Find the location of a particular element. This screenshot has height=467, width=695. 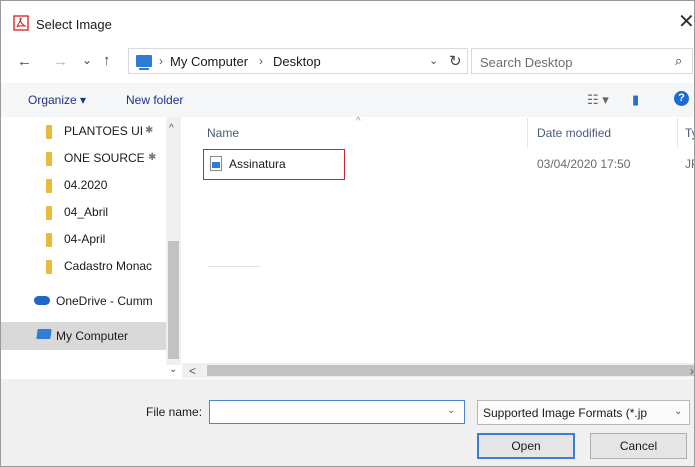

sidebar-item-one-source: ONE SOURCE ✱ is located at coordinates (83, 158).